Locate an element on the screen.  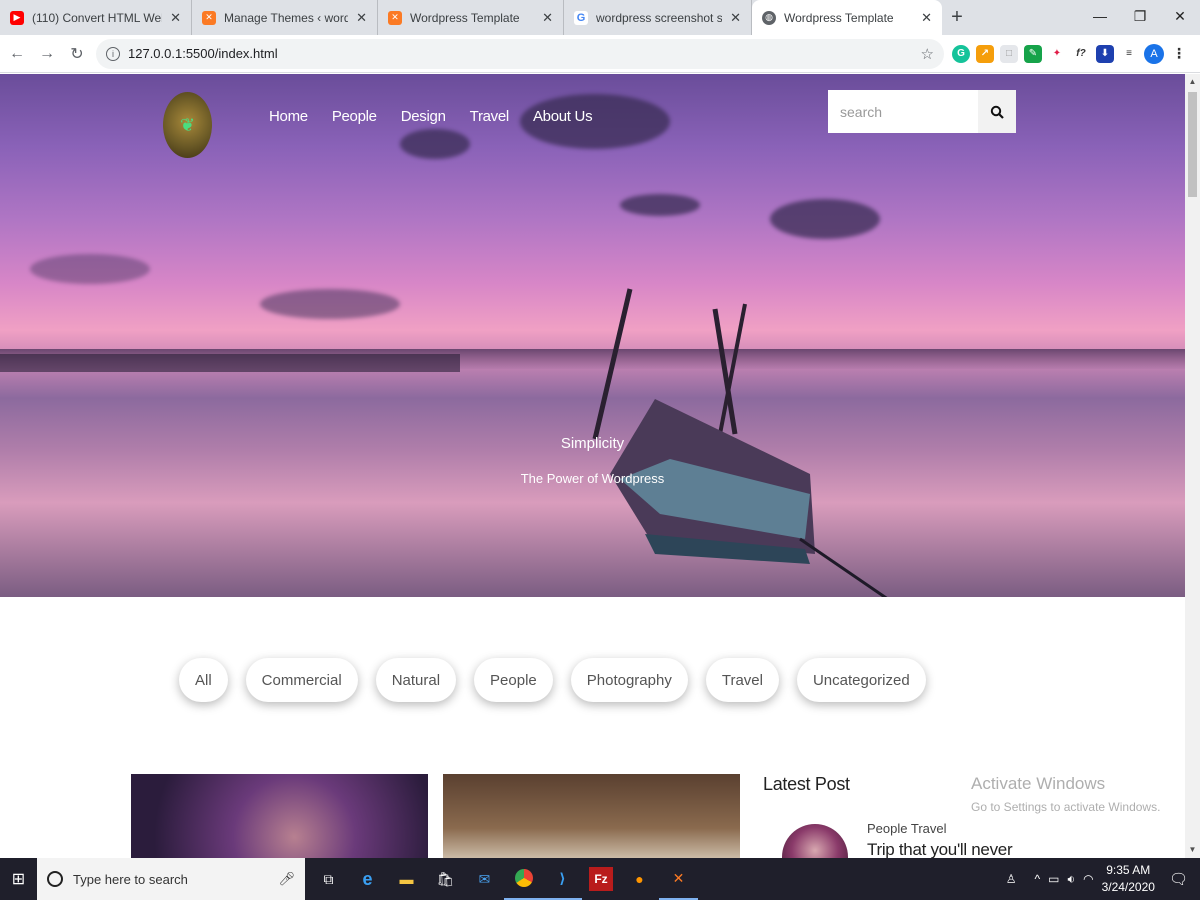
xampp-icon: ✕ is located at coordinates (395, 17).